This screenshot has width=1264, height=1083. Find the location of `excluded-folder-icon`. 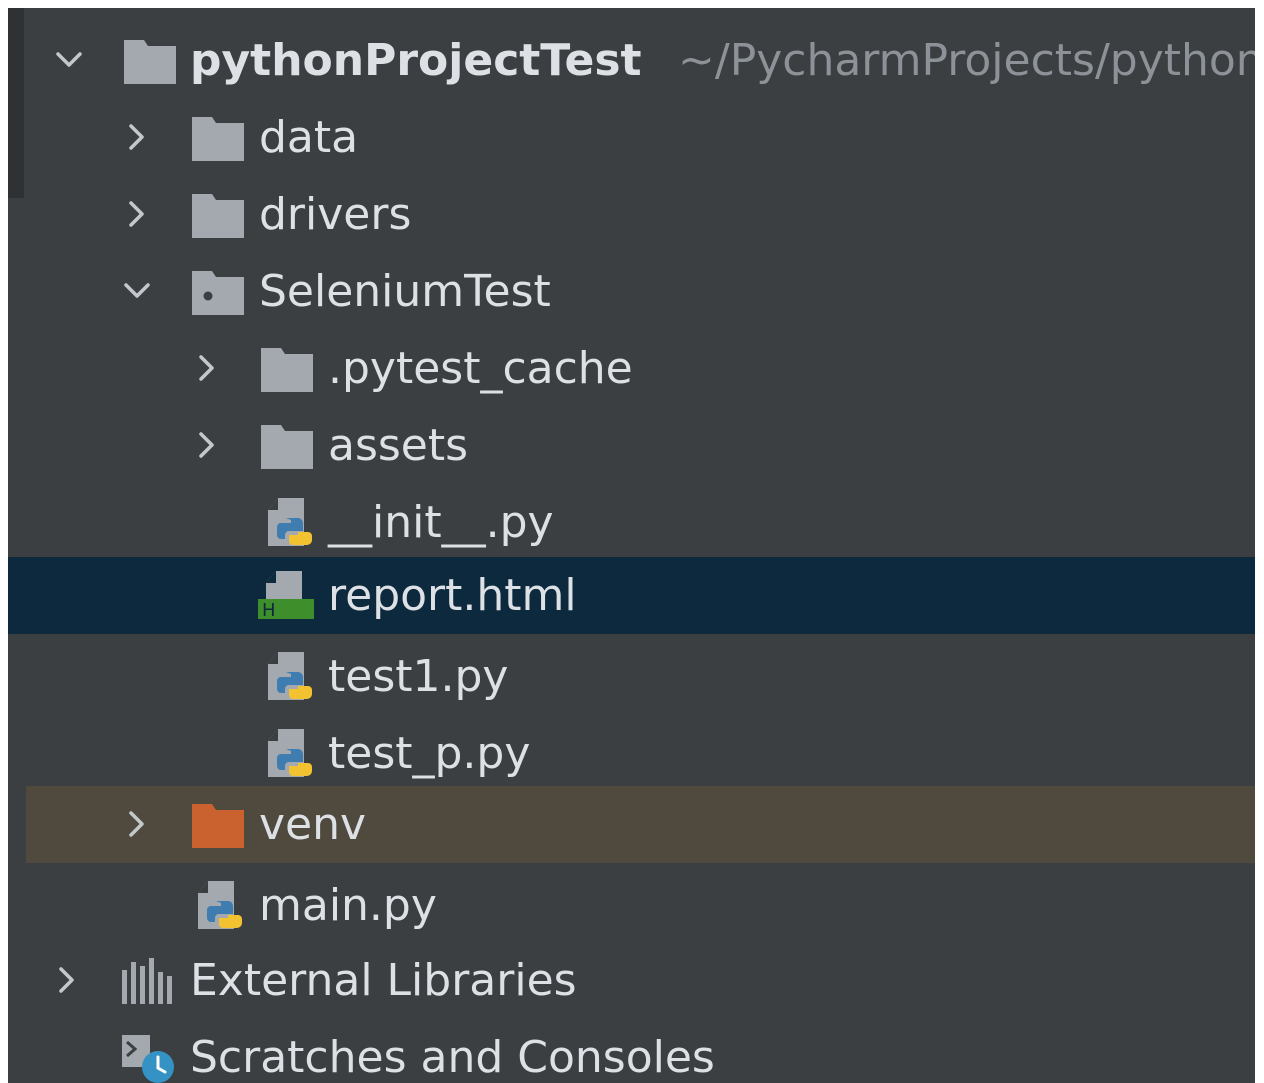

excluded-folder-icon is located at coordinates (218, 824).